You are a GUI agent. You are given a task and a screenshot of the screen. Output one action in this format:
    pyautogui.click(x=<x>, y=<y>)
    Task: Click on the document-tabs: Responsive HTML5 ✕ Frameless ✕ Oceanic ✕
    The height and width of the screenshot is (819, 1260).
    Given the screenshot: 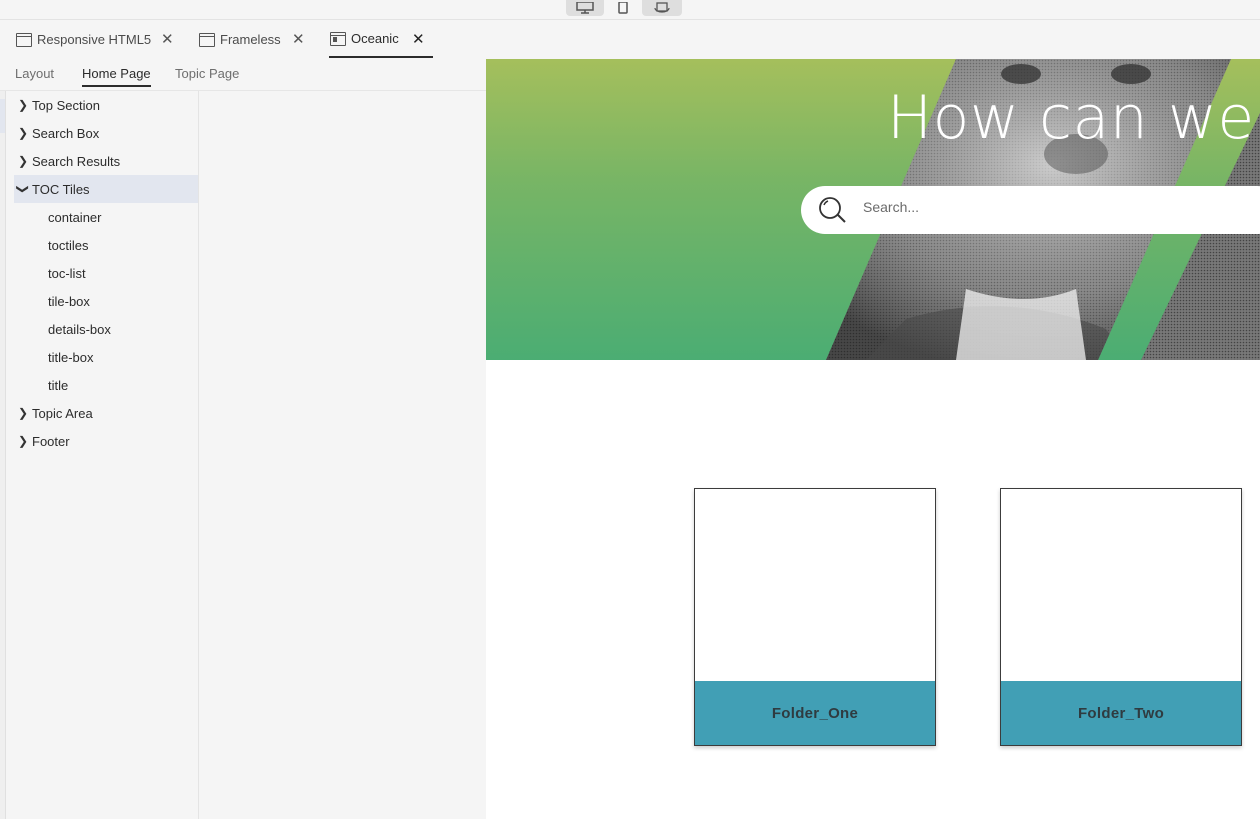 What is the action you would take?
    pyautogui.click(x=243, y=40)
    